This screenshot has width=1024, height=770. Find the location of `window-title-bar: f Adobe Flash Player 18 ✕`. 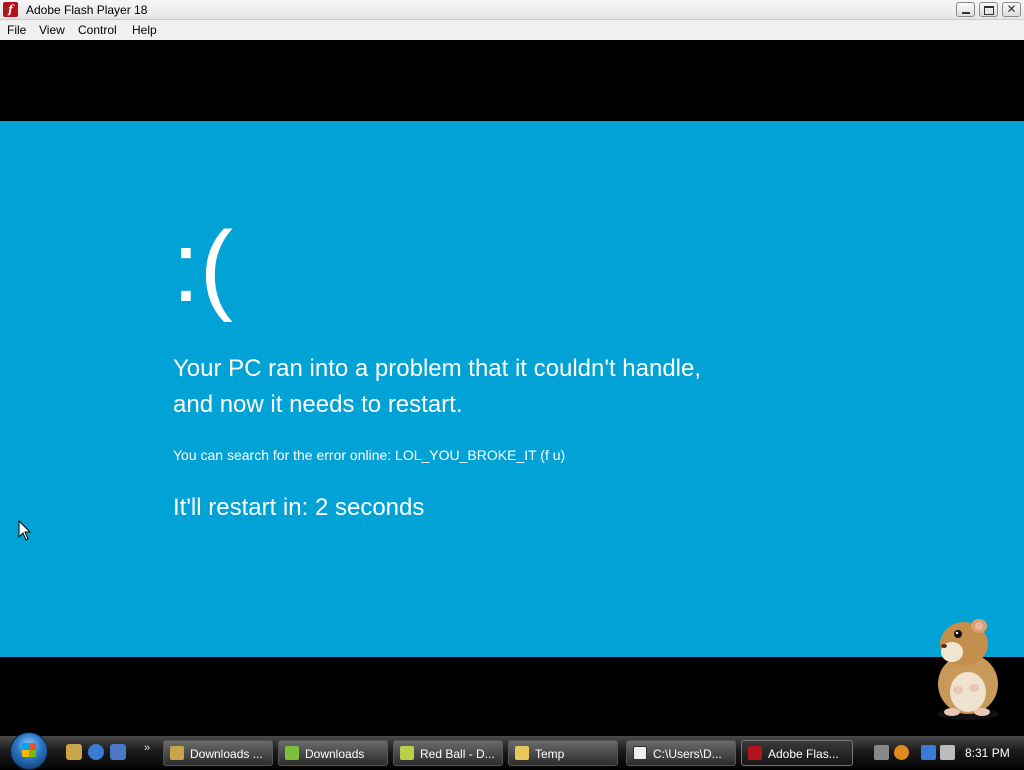

window-title-bar: f Adobe Flash Player 18 ✕ is located at coordinates (512, 10).